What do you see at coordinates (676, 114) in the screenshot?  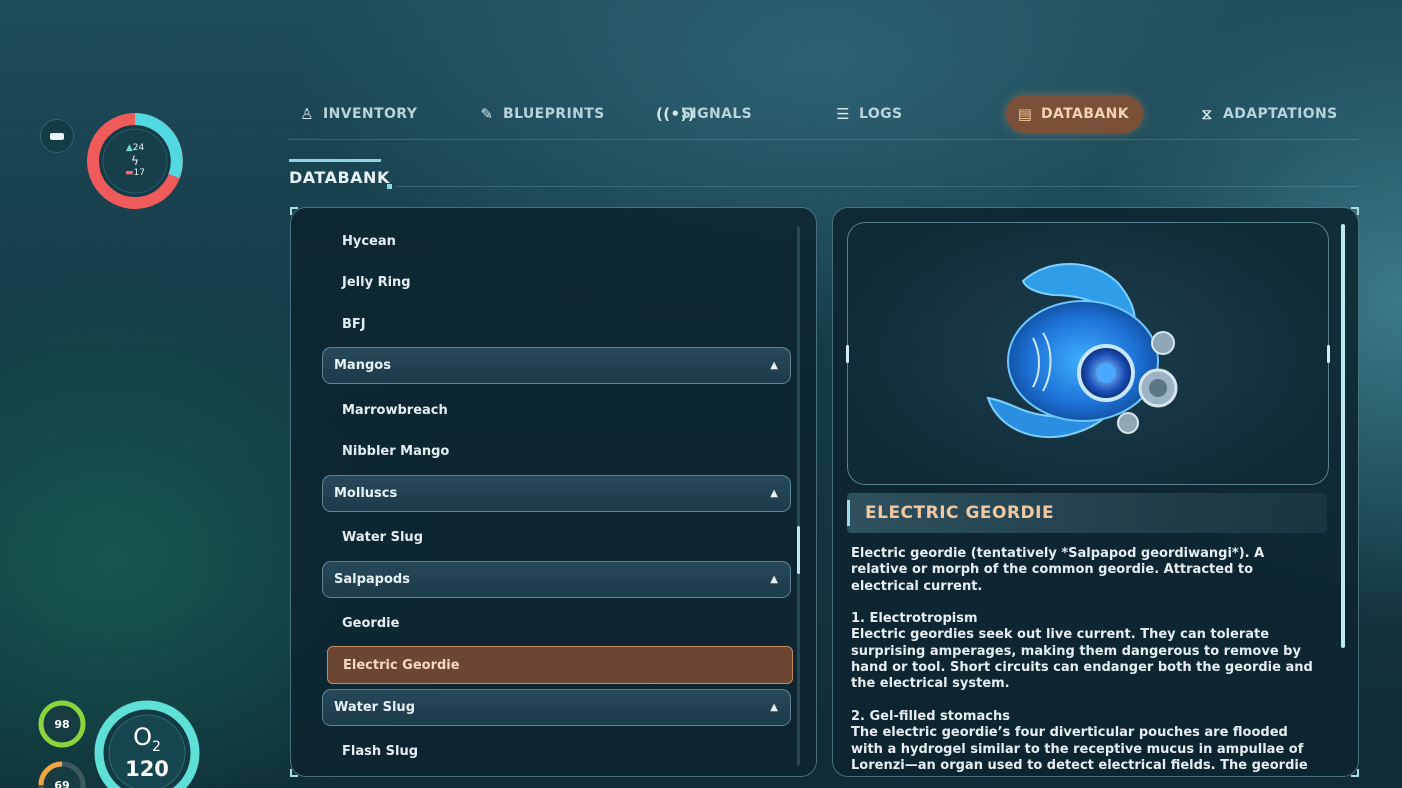 I see `signal-antenna-icon: ((•))` at bounding box center [676, 114].